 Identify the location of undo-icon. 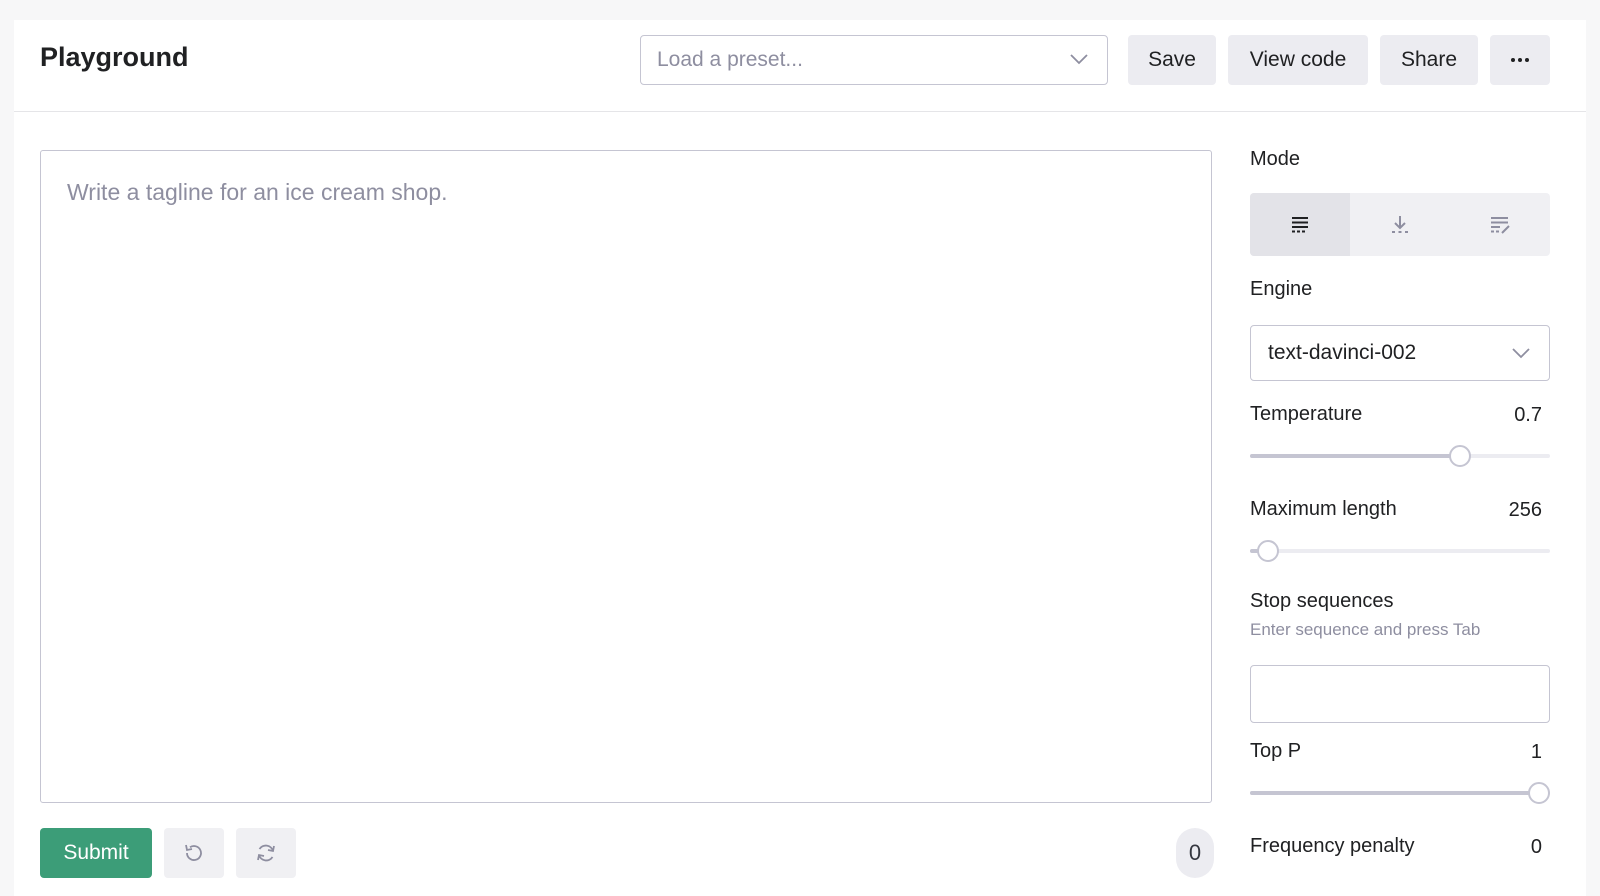
(193, 852).